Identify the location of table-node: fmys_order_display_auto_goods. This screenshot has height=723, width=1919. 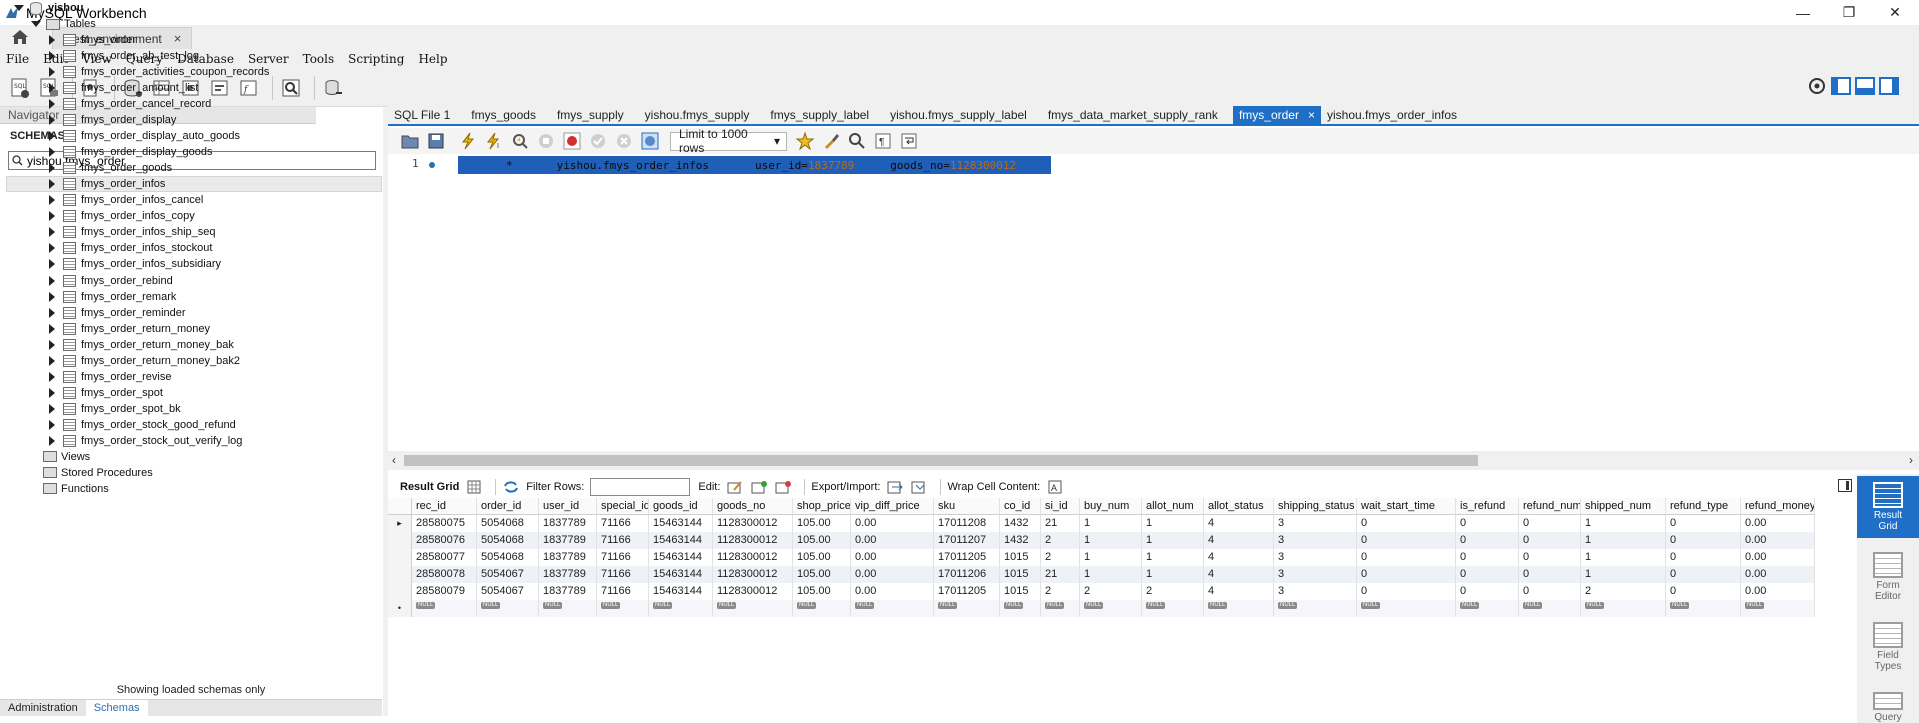
(144, 136).